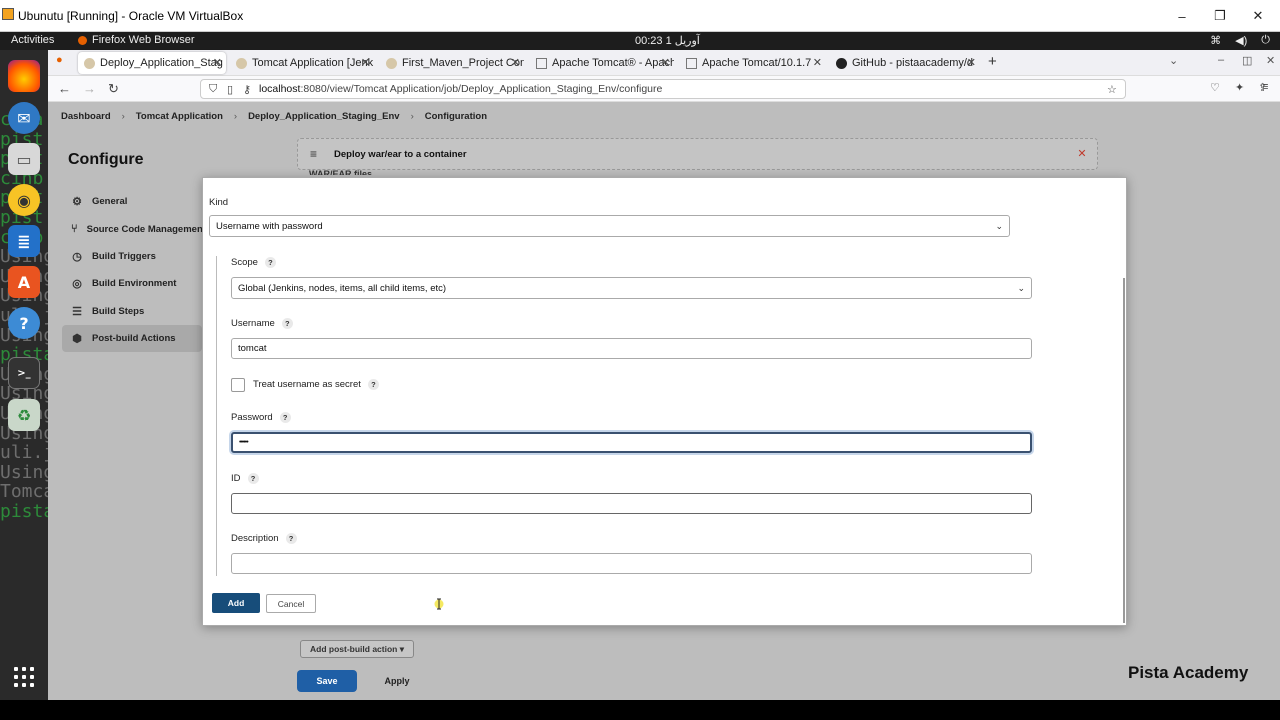 This screenshot has width=1280, height=720. I want to click on ff-minimize-icon: –, so click(1221, 60).